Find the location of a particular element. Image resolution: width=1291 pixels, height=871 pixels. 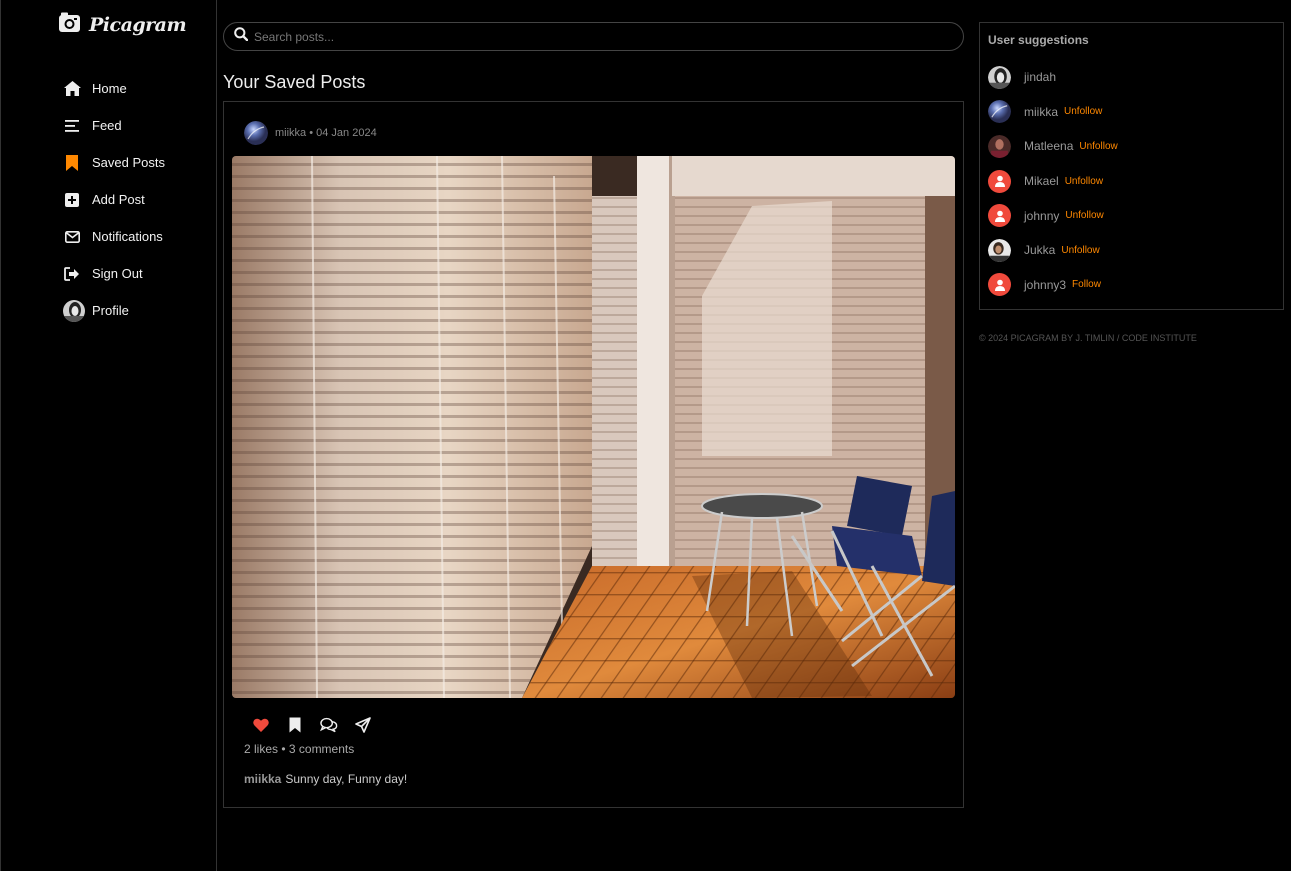

nav-item-add-post: Add Post is located at coordinates (114, 199).